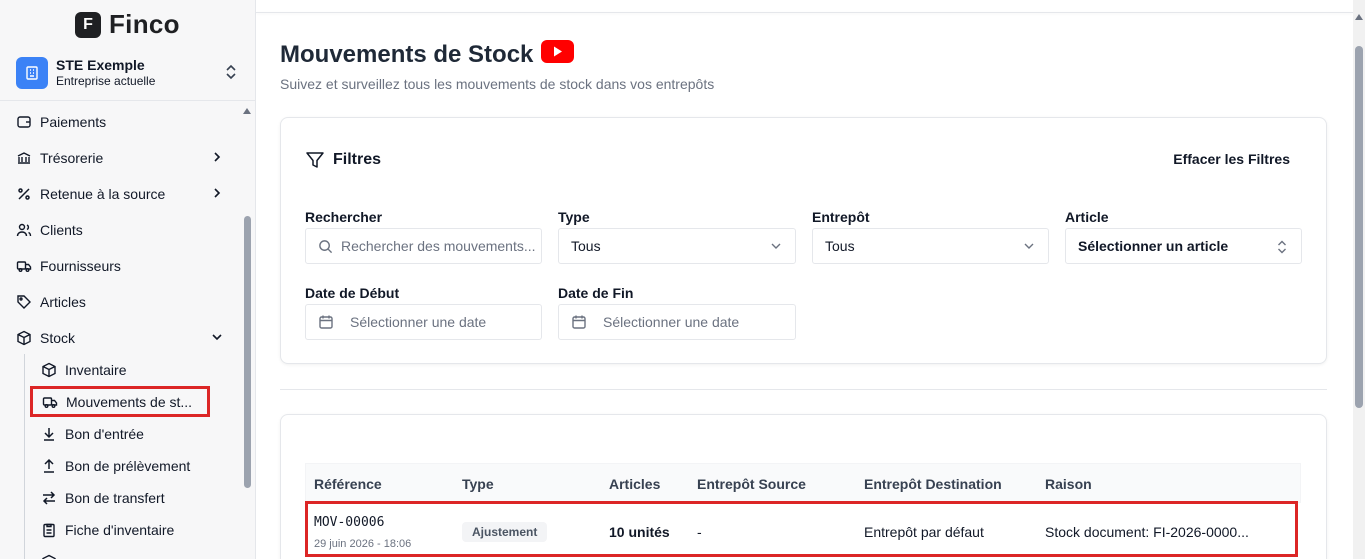  What do you see at coordinates (115, 498) in the screenshot?
I see `sidebar-subitem-label: Bon de transfert` at bounding box center [115, 498].